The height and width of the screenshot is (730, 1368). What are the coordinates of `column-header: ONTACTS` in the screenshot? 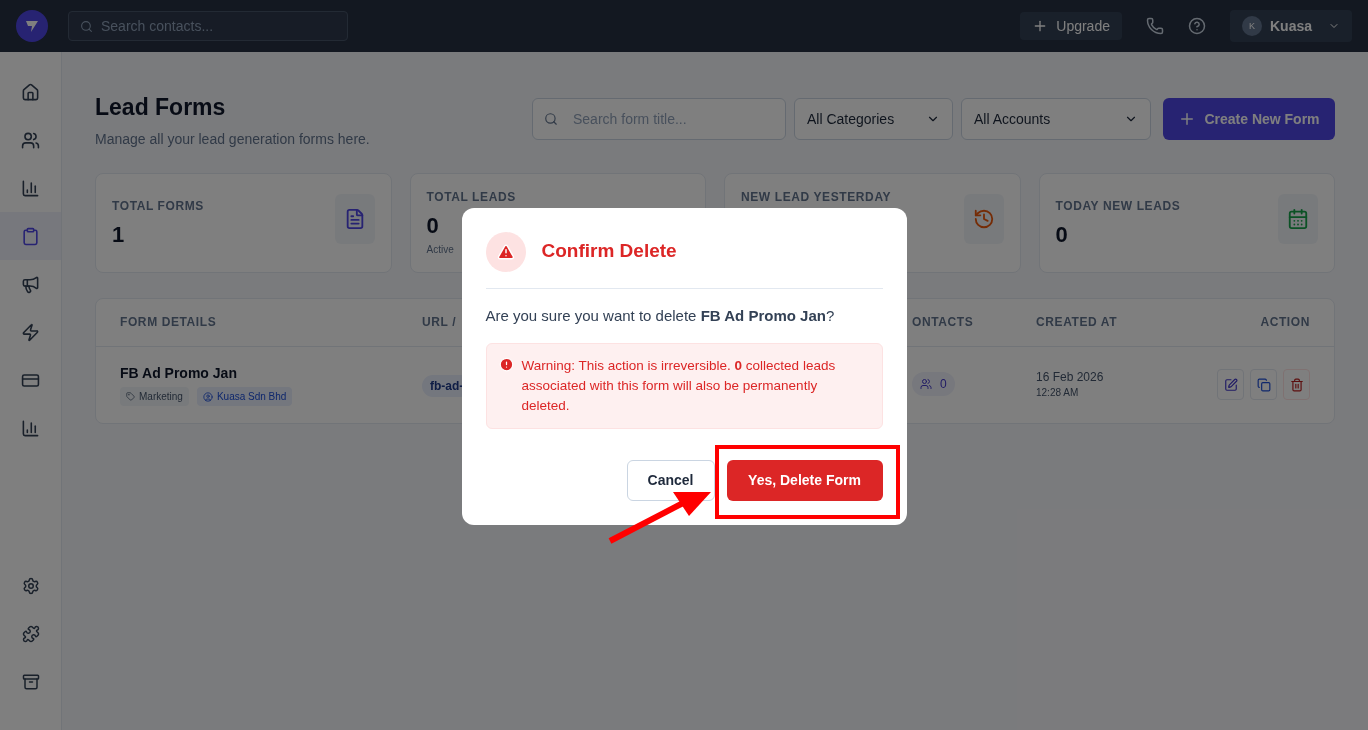 It's located at (943, 322).